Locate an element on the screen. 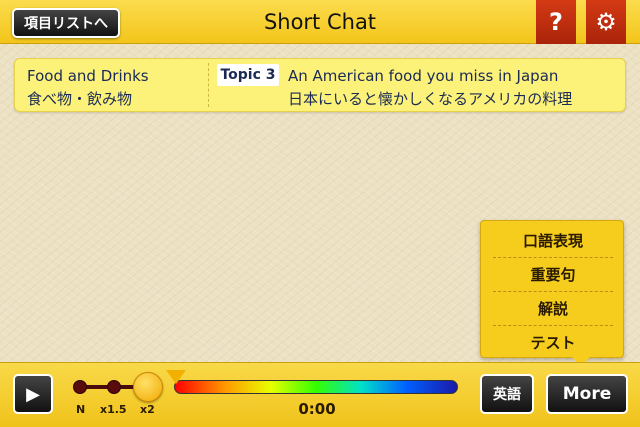  english-toggle-button: 英語 is located at coordinates (507, 394).